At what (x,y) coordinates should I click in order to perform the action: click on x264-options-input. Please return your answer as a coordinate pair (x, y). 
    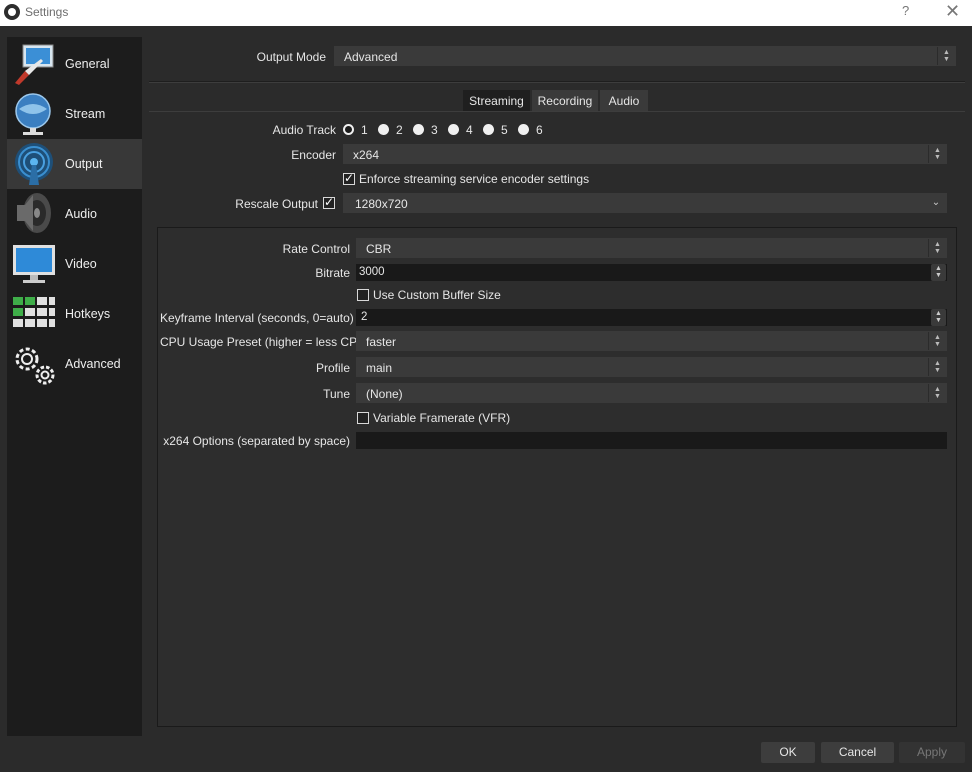
    Looking at the image, I should click on (651, 440).